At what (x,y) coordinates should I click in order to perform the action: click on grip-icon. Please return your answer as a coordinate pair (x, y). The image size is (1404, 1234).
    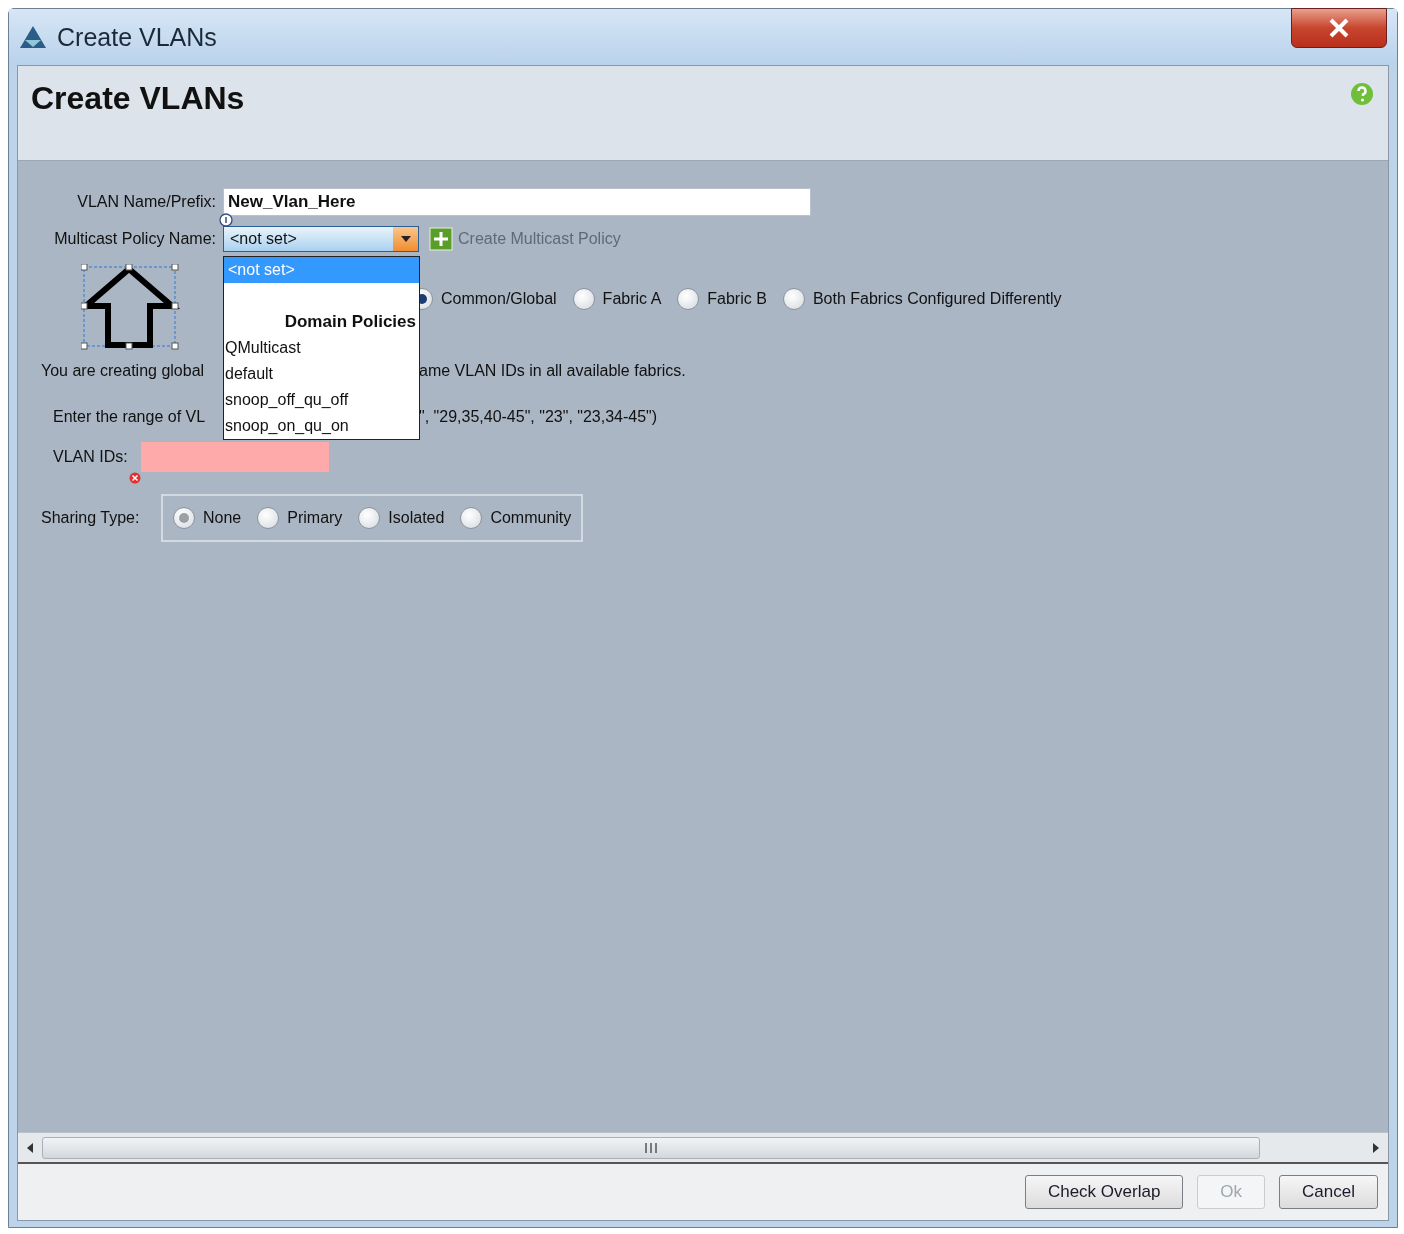
    Looking at the image, I should click on (651, 1147).